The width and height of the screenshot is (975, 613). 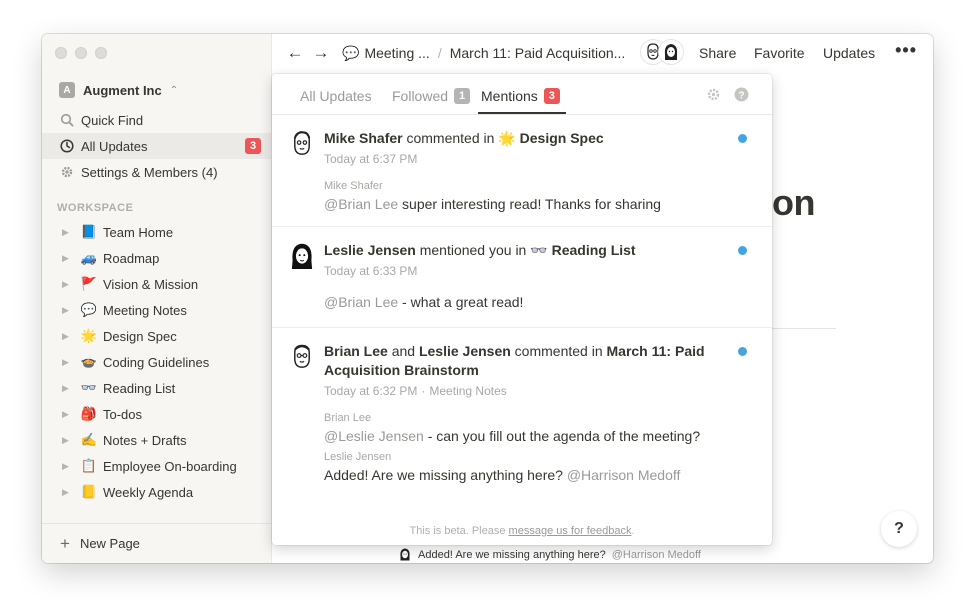 What do you see at coordinates (156, 388) in the screenshot?
I see `sidebar-page-reading-list: ▶ 👓 Reading List` at bounding box center [156, 388].